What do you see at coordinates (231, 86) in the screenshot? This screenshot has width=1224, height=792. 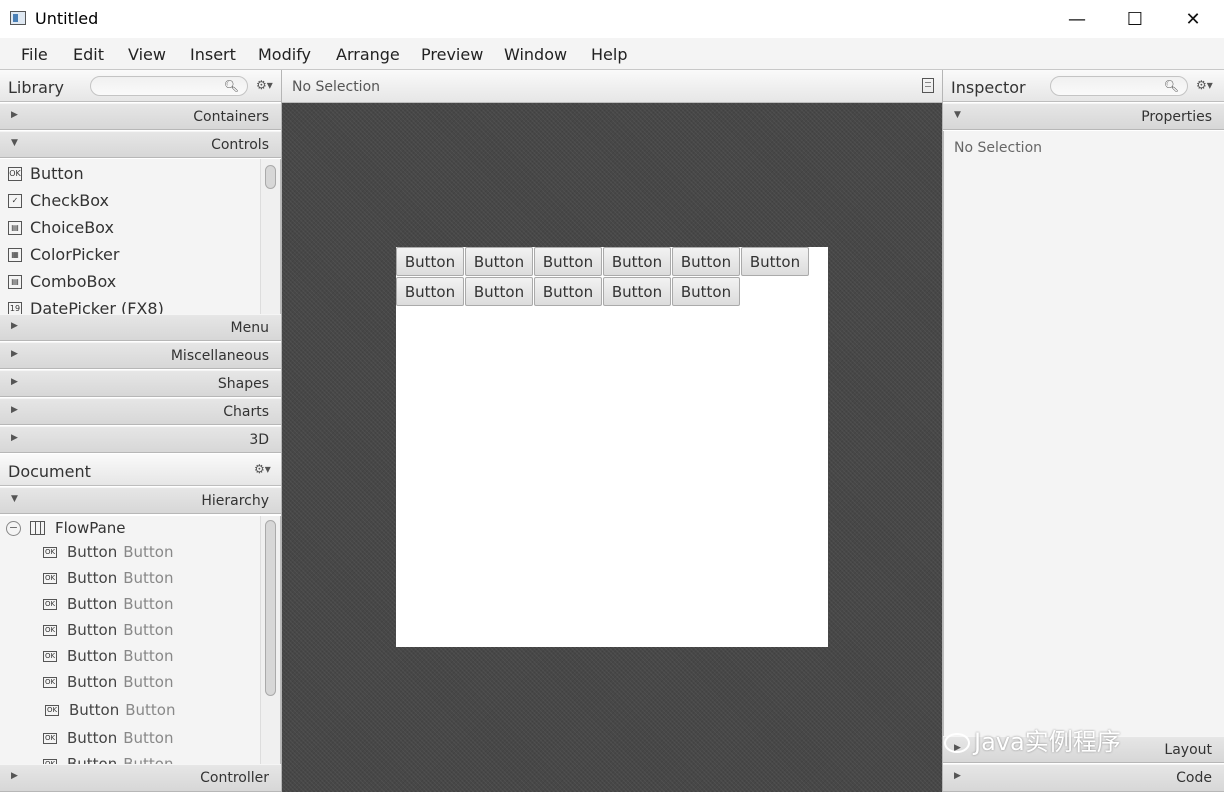 I see `search-icon: 🔍︎` at bounding box center [231, 86].